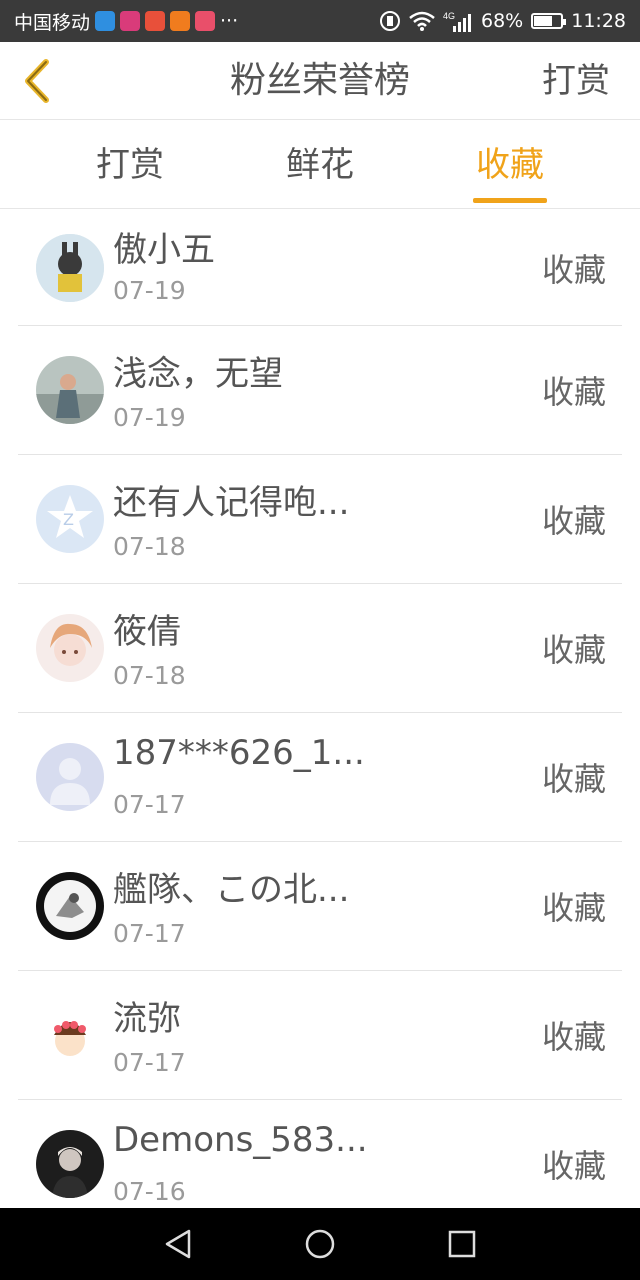 The image size is (640, 1280). I want to click on battery-fill, so click(543, 21).